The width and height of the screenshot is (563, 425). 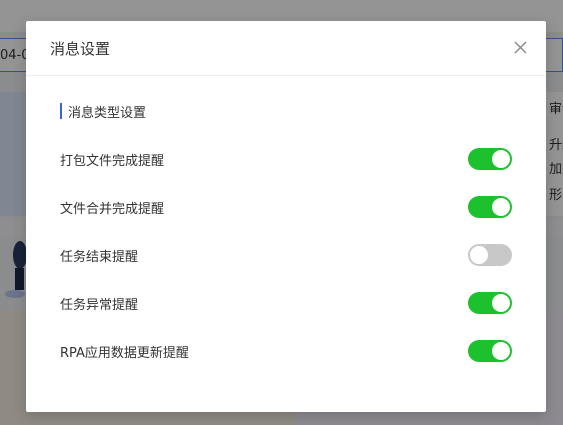 I want to click on setting-row-package-complete: 打包文件完成提醒, so click(x=286, y=159).